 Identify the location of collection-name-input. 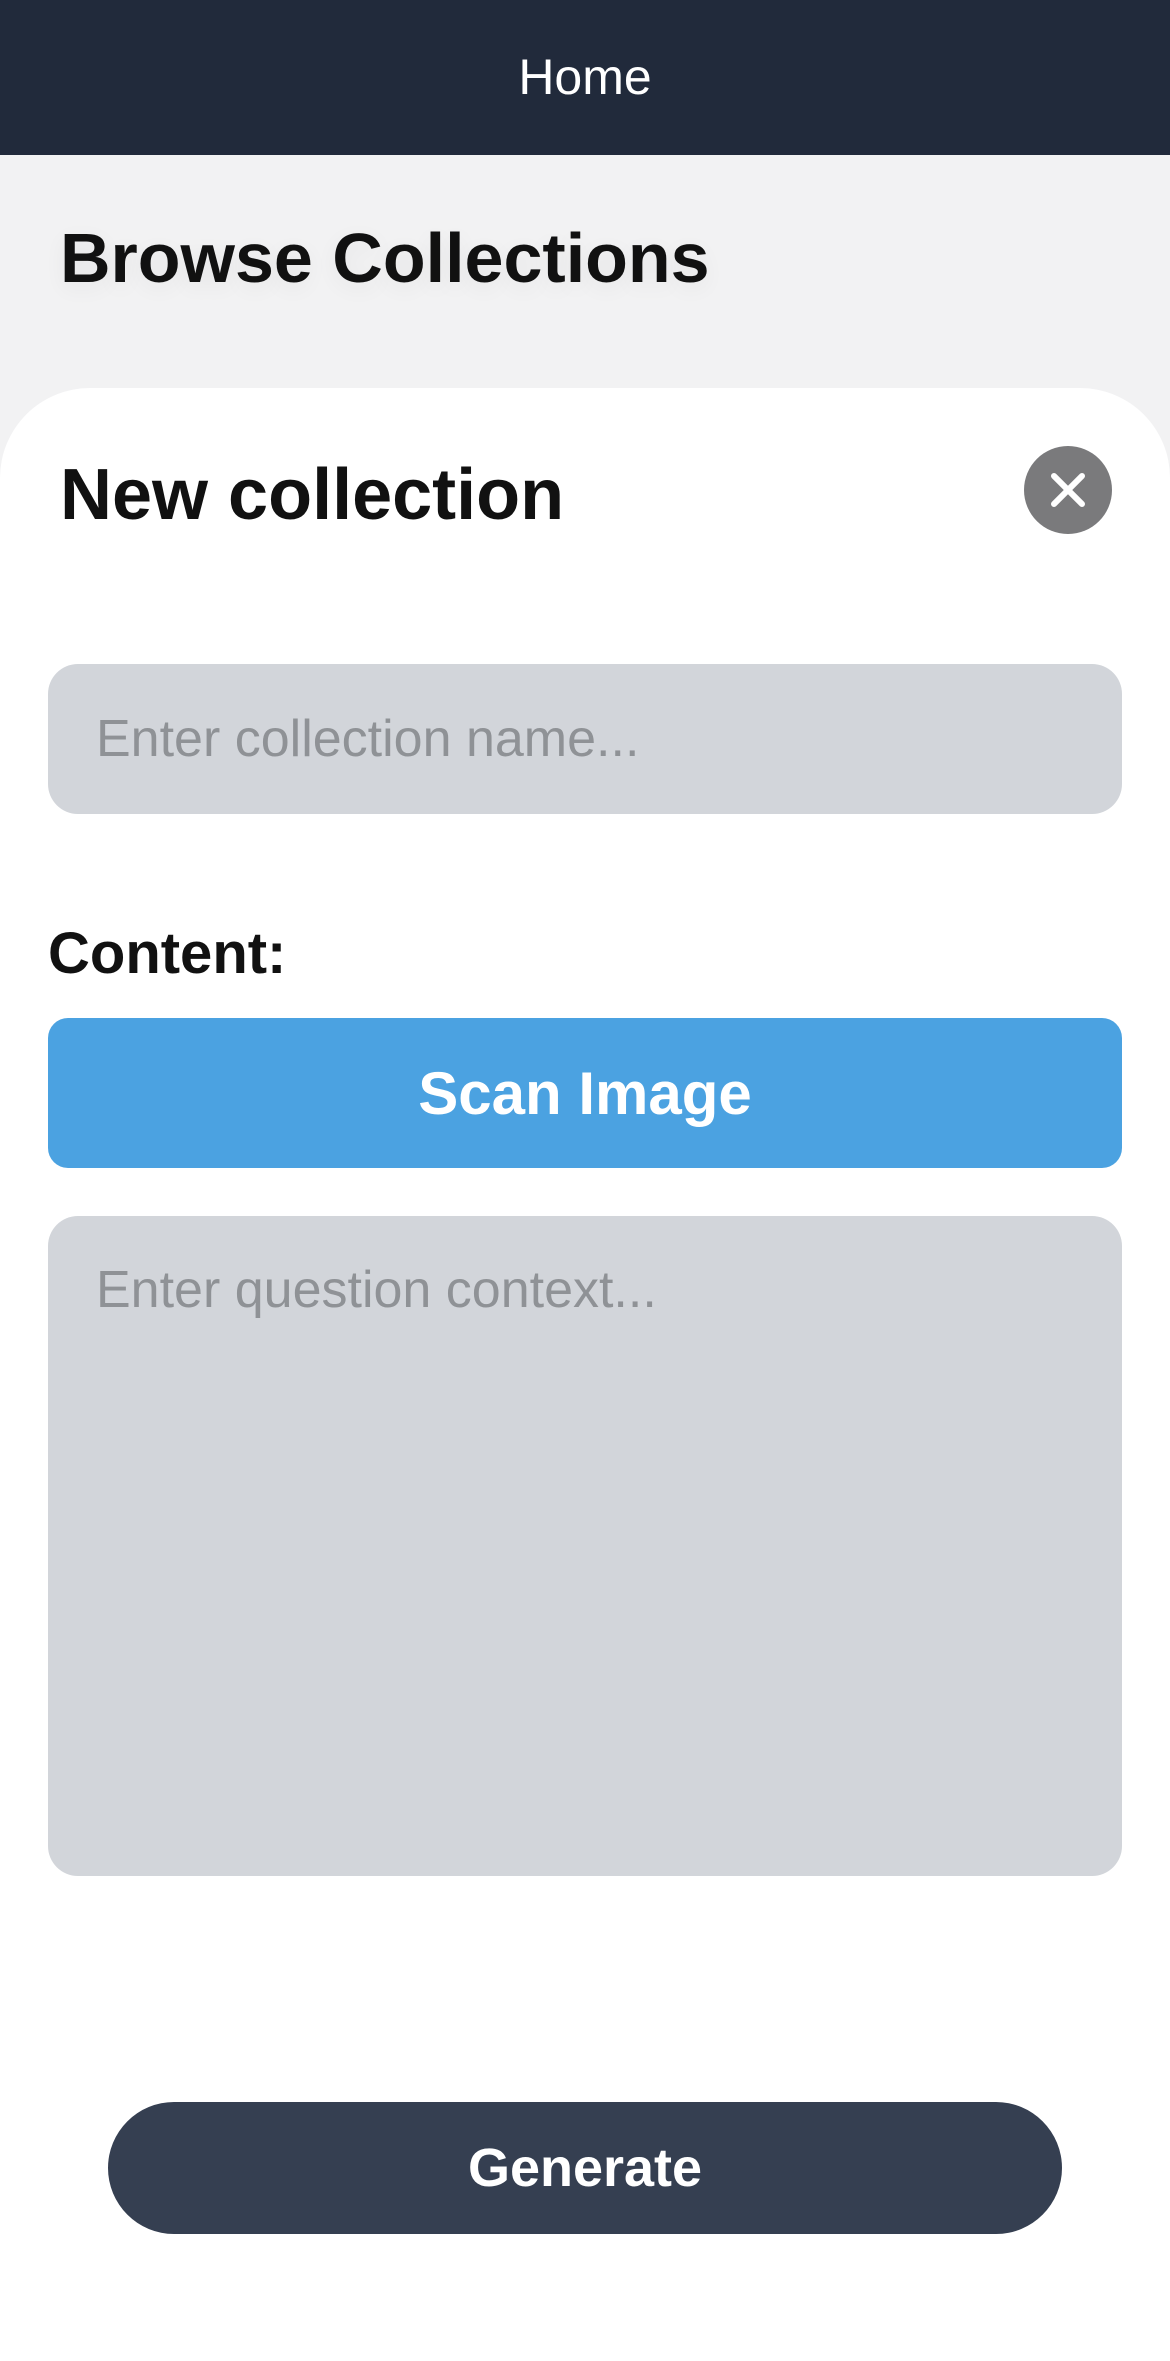
(585, 739).